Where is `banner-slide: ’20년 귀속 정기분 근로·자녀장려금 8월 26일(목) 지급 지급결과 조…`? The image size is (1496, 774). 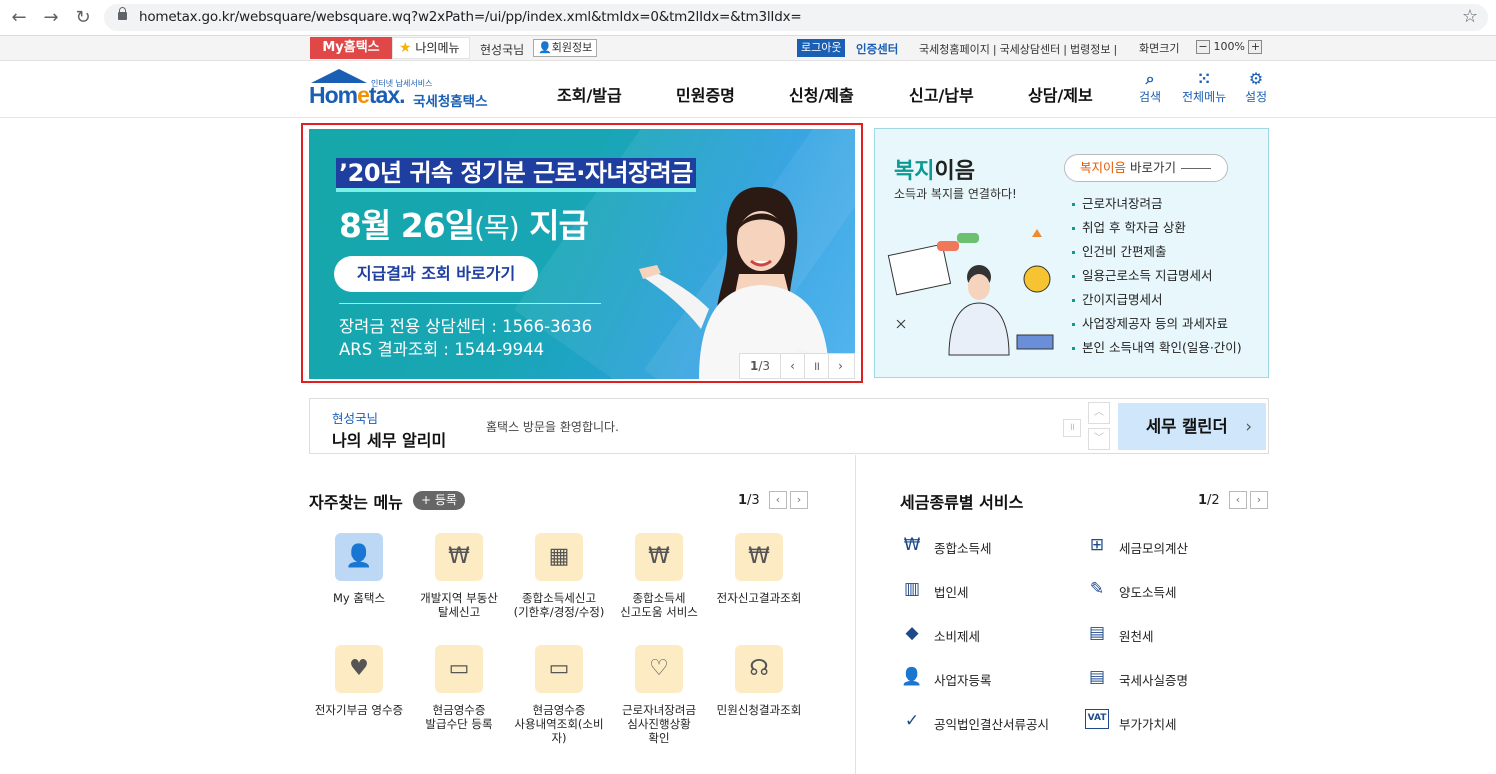 banner-slide: ’20년 귀속 정기분 근로·자녀장려금 8월 26일(목) 지급 지급결과 조… is located at coordinates (582, 254).